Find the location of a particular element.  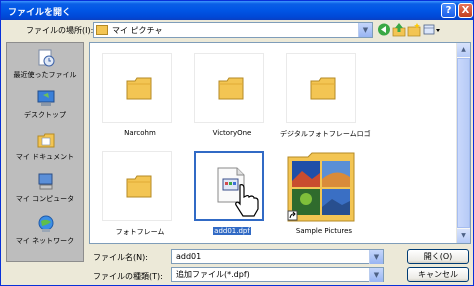

filetype-value: 追加ファイル(*.dpf) is located at coordinates (213, 274).